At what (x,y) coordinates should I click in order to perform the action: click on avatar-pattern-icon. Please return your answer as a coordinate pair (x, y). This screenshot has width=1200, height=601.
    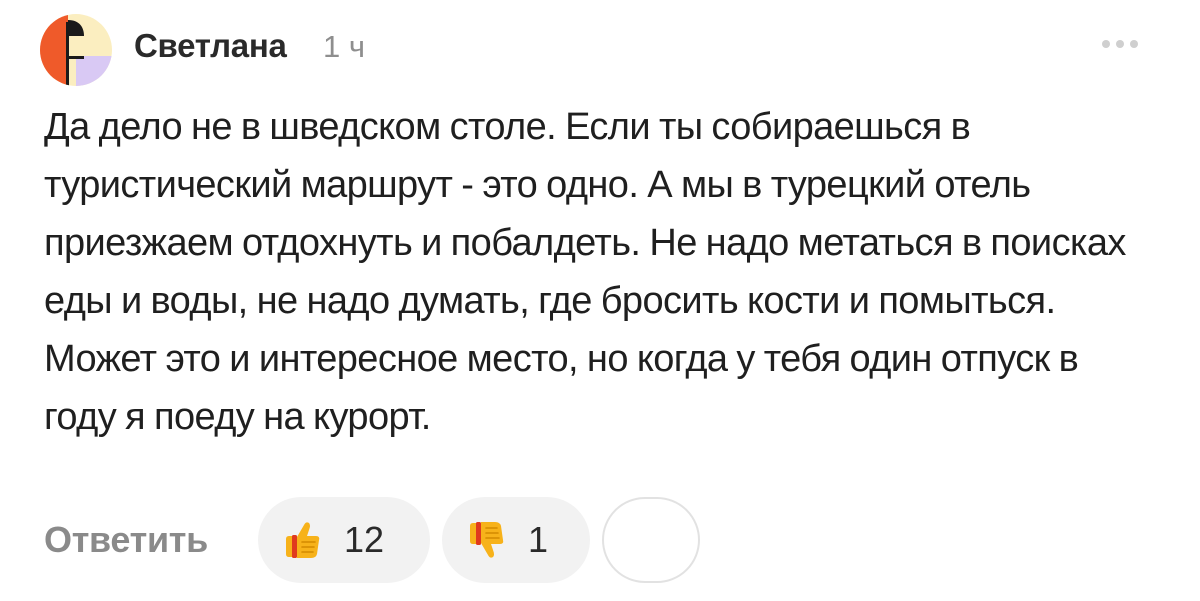
    Looking at the image, I should click on (76, 50).